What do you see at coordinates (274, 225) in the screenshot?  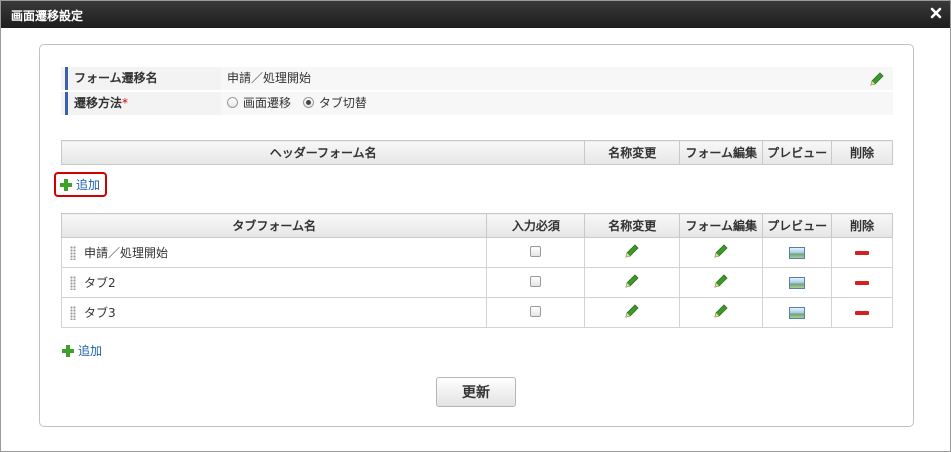 I see `col-tab-form-name: タブフォーム名` at bounding box center [274, 225].